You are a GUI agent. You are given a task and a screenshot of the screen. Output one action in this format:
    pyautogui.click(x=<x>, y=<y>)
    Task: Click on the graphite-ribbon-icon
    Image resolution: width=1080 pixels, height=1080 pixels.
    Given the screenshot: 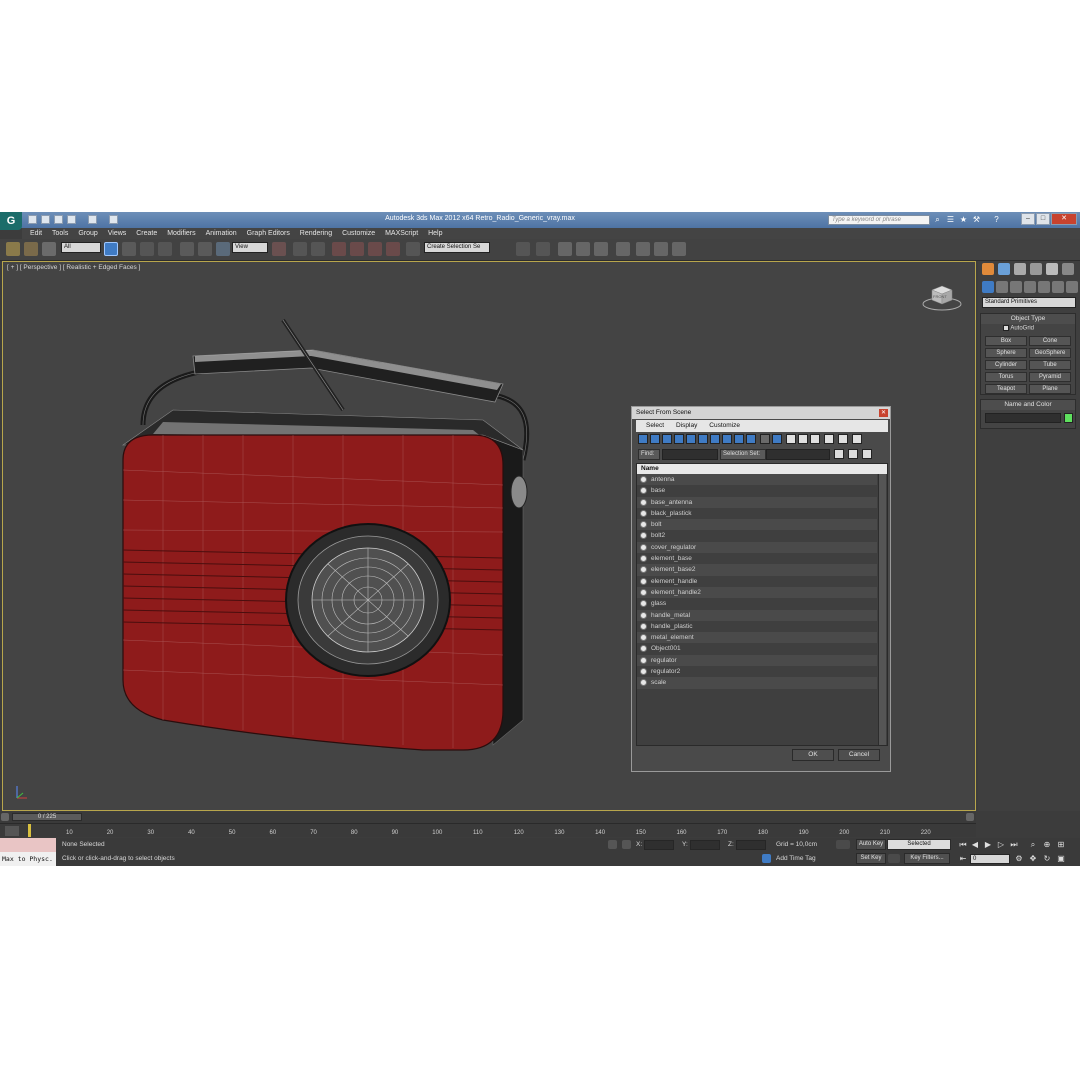 What is the action you would take?
    pyautogui.click(x=583, y=249)
    